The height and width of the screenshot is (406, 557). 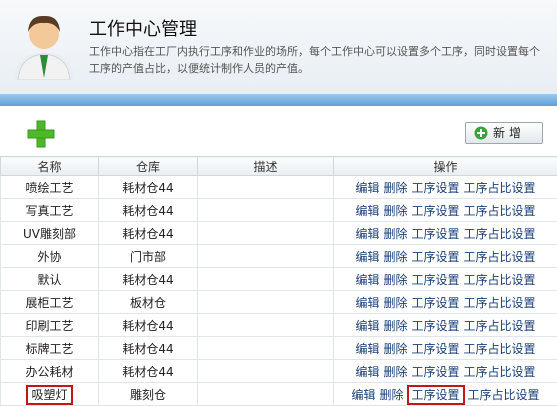 I want to click on cell-name: 标牌工艺, so click(x=50, y=348).